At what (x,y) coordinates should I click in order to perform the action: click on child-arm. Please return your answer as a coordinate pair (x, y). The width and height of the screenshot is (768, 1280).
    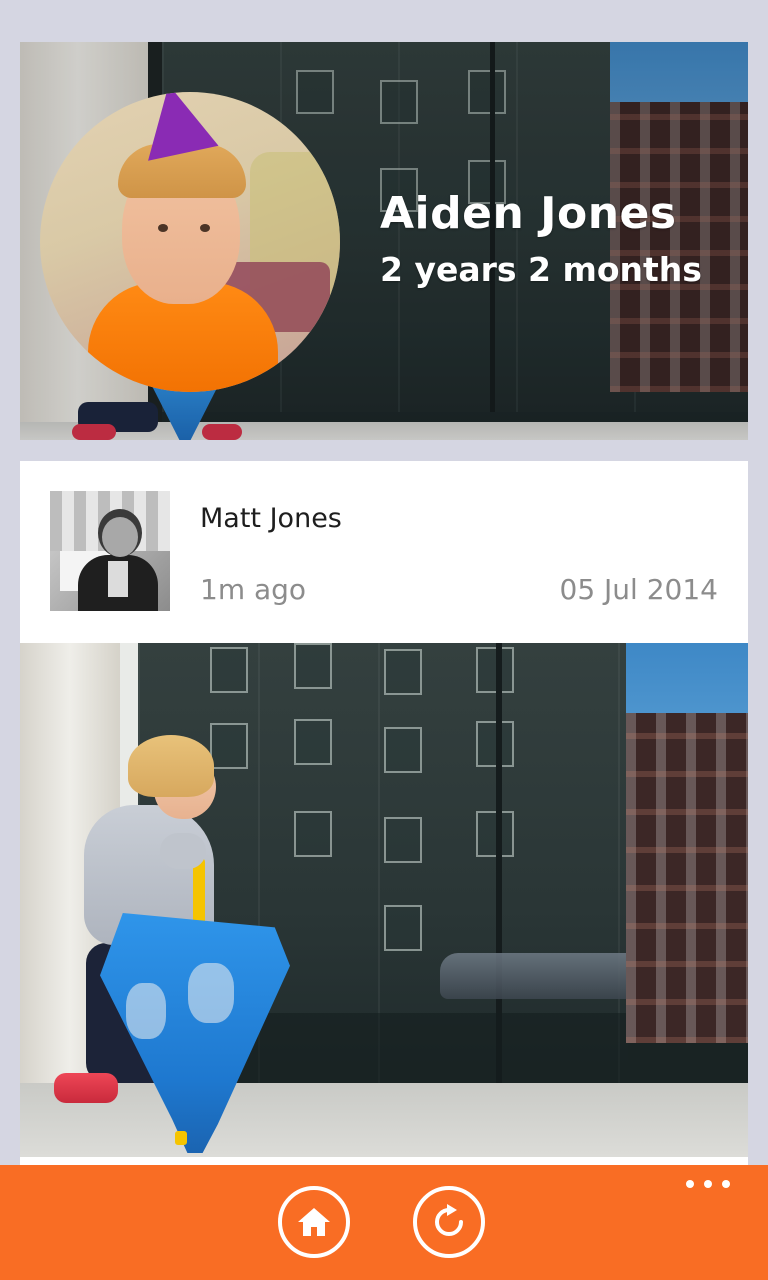
    Looking at the image, I should click on (183, 851).